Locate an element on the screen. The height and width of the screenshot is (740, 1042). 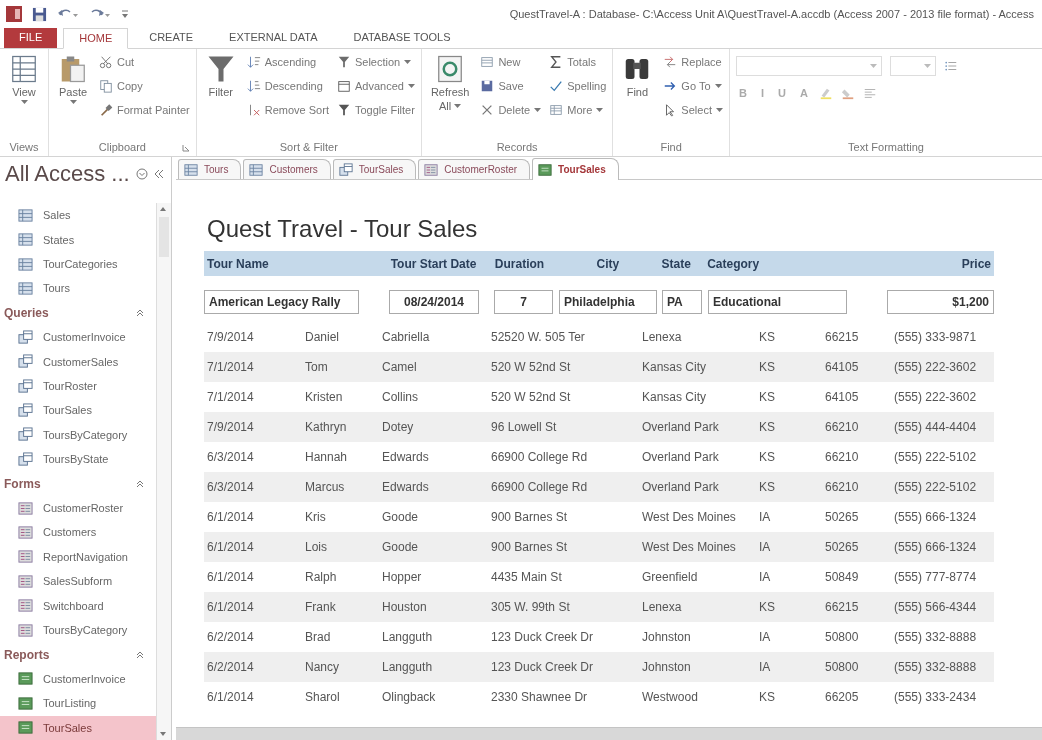
ribbon-tab: DATABASE TOOLS is located at coordinates (402, 38).